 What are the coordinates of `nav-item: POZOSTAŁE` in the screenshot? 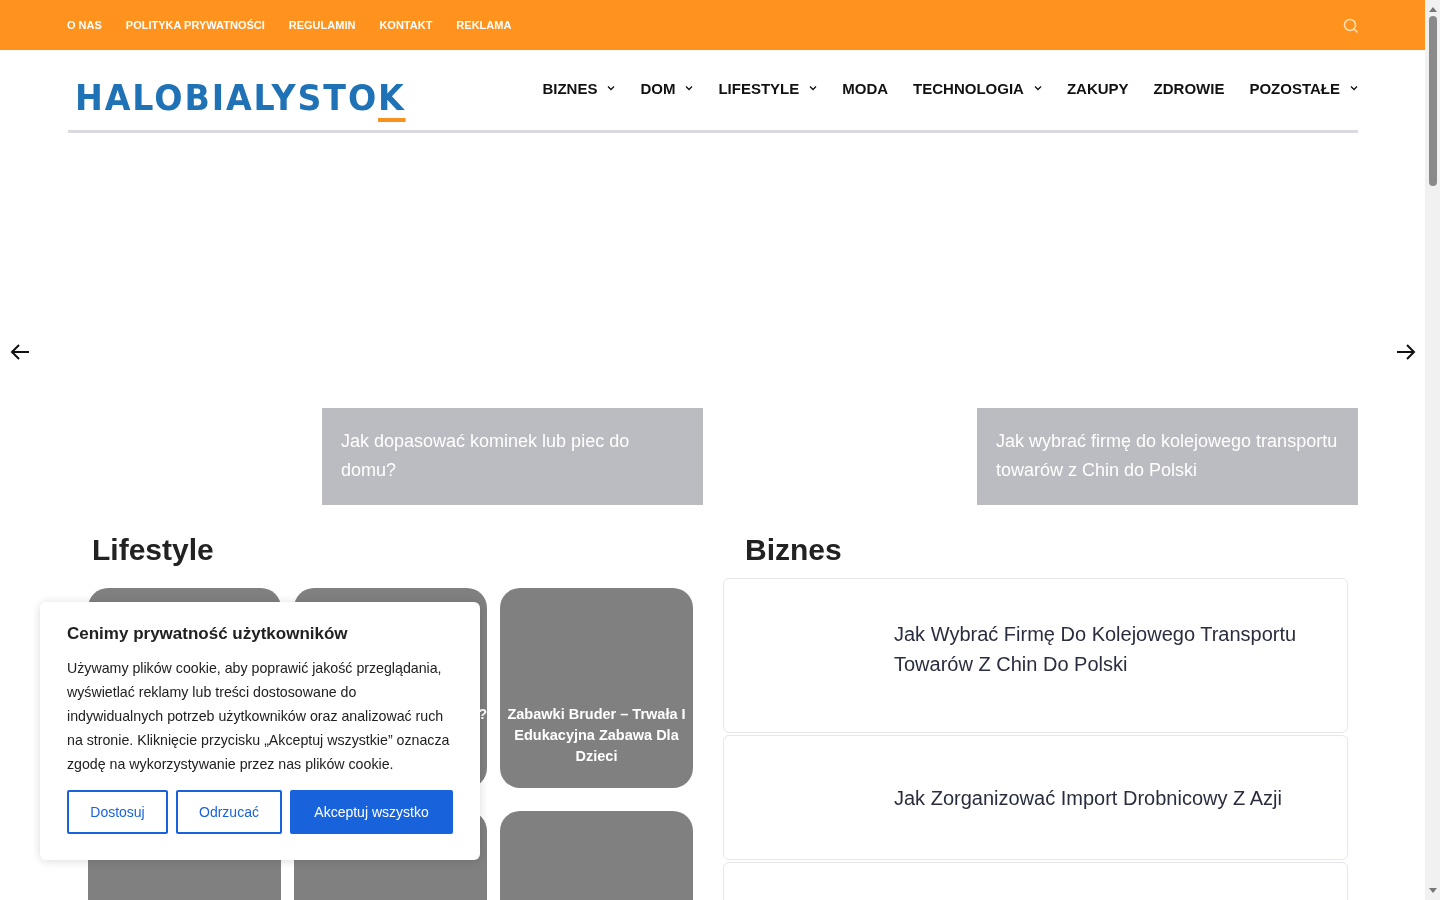 It's located at (1303, 88).